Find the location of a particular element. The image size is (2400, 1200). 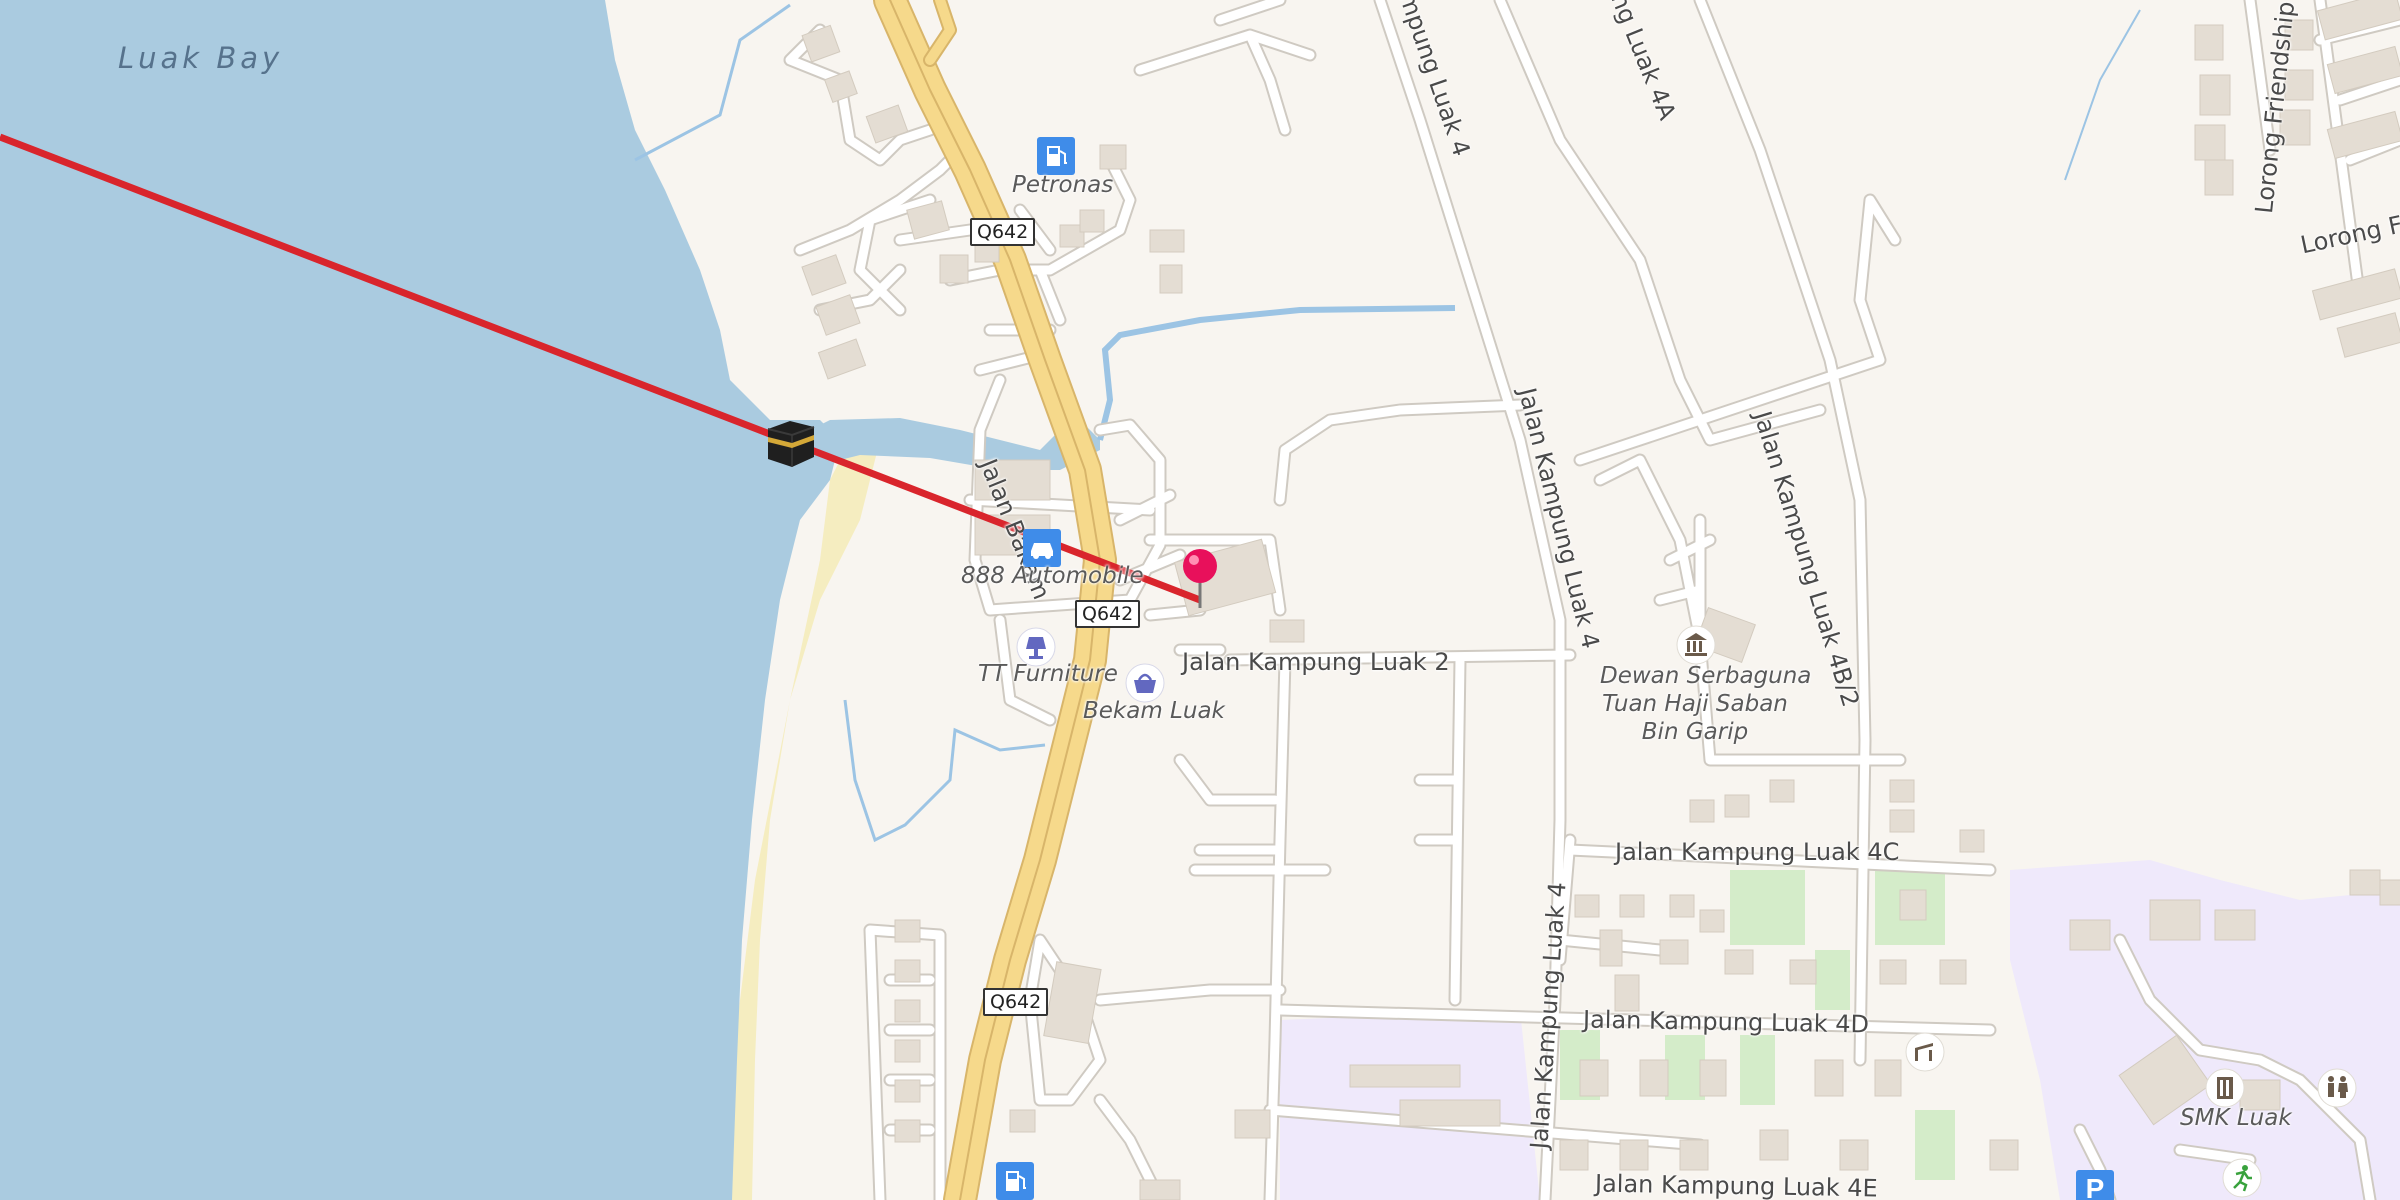

poi-label-tt-furniture: TT Furniture is located at coordinates (1048, 674).